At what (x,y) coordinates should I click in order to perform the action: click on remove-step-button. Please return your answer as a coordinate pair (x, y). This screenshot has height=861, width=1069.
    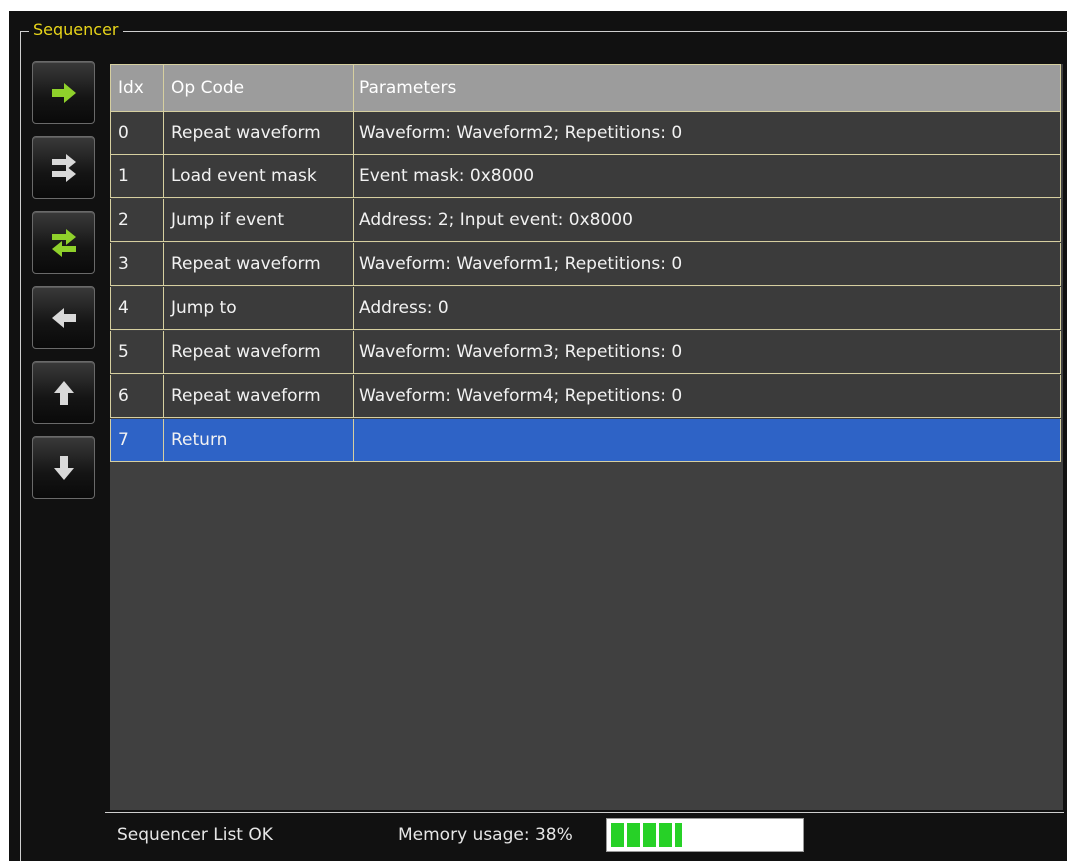
    Looking at the image, I should click on (63, 317).